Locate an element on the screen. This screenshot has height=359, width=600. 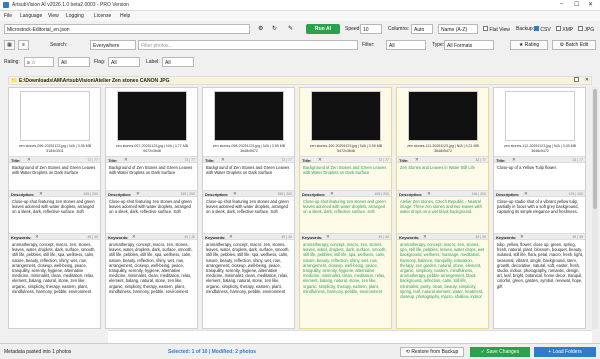
keywords-count: 49 | 49 is located at coordinates (480, 237).